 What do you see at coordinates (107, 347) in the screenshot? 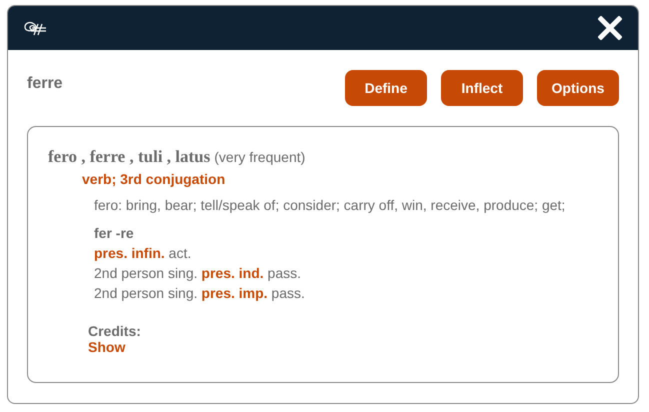
I see `show-link: Show` at bounding box center [107, 347].